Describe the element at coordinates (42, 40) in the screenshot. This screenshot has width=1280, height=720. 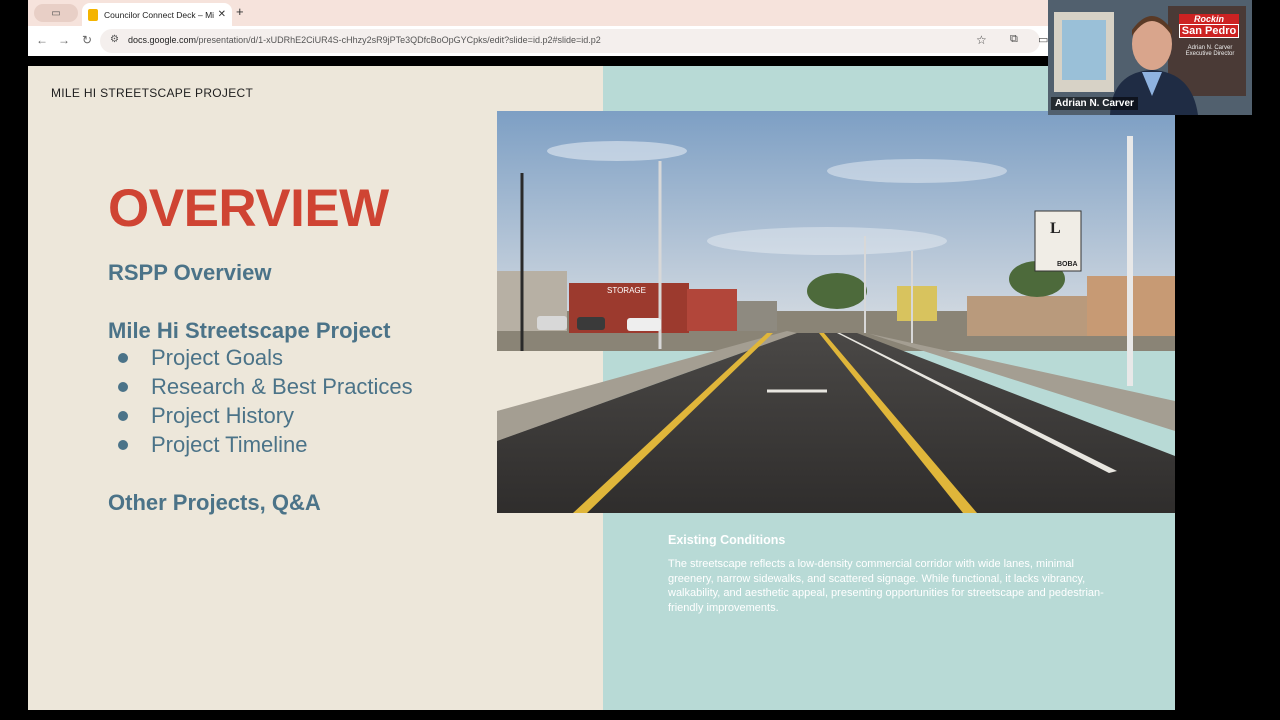
I see `back-icon: ←` at that location.